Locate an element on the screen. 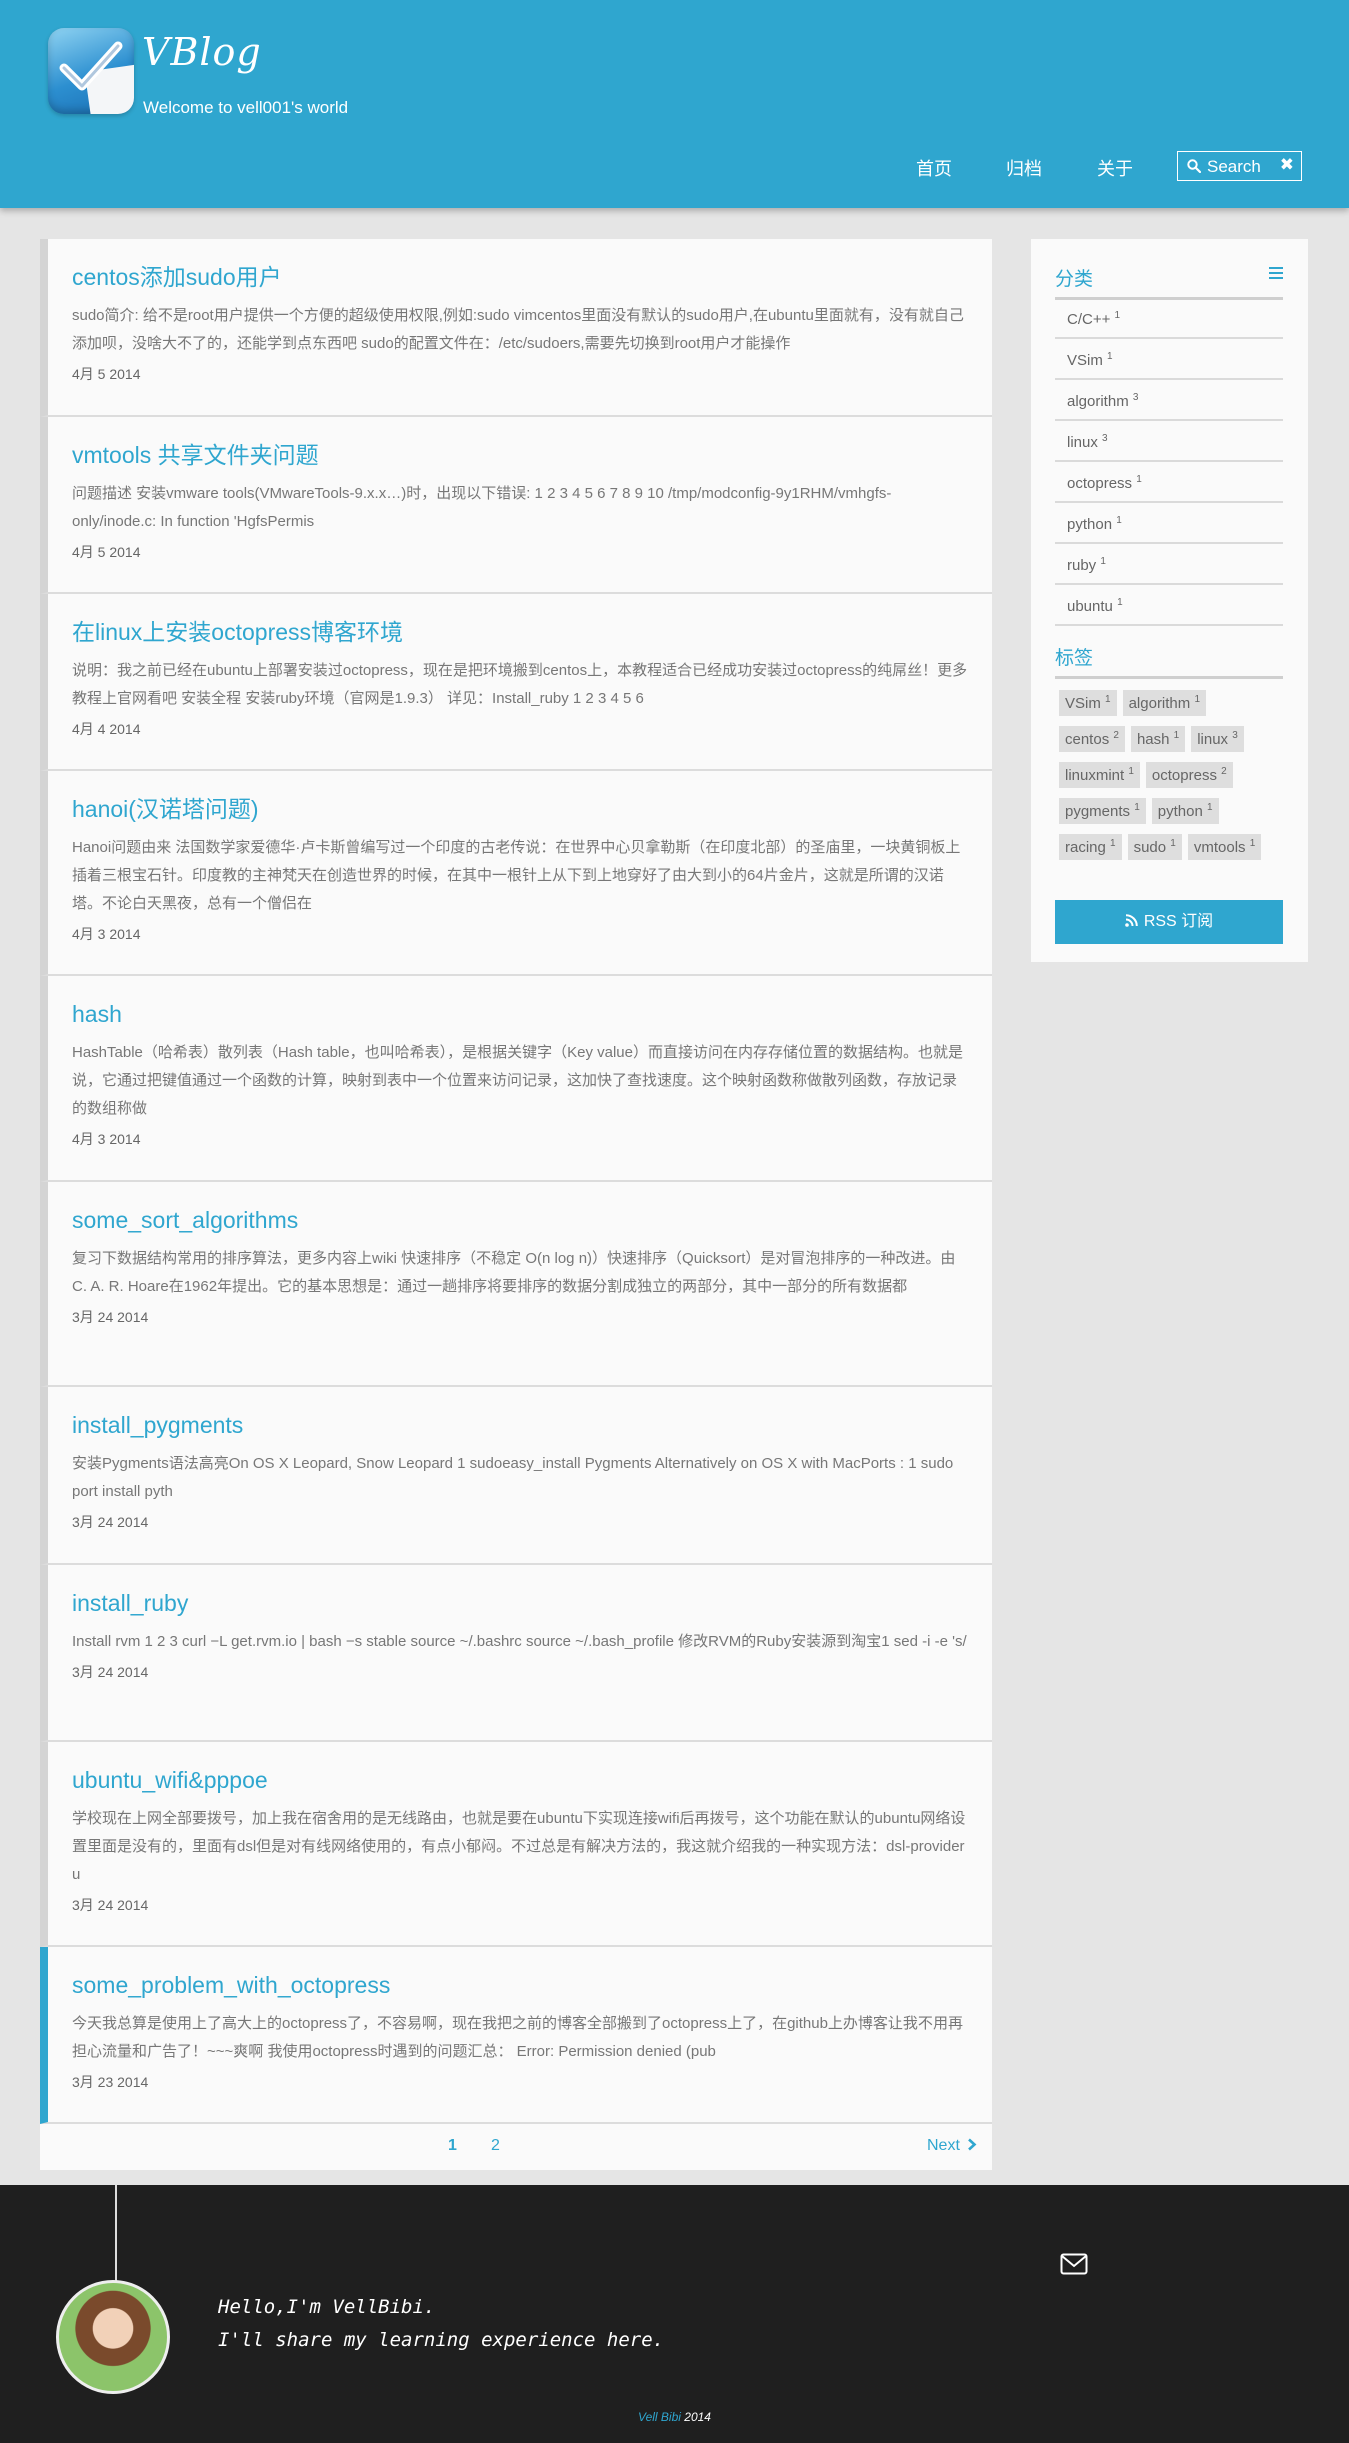 Image resolution: width=1349 pixels, height=2443 pixels. copyright-brand: Vell Bibi is located at coordinates (659, 2417).